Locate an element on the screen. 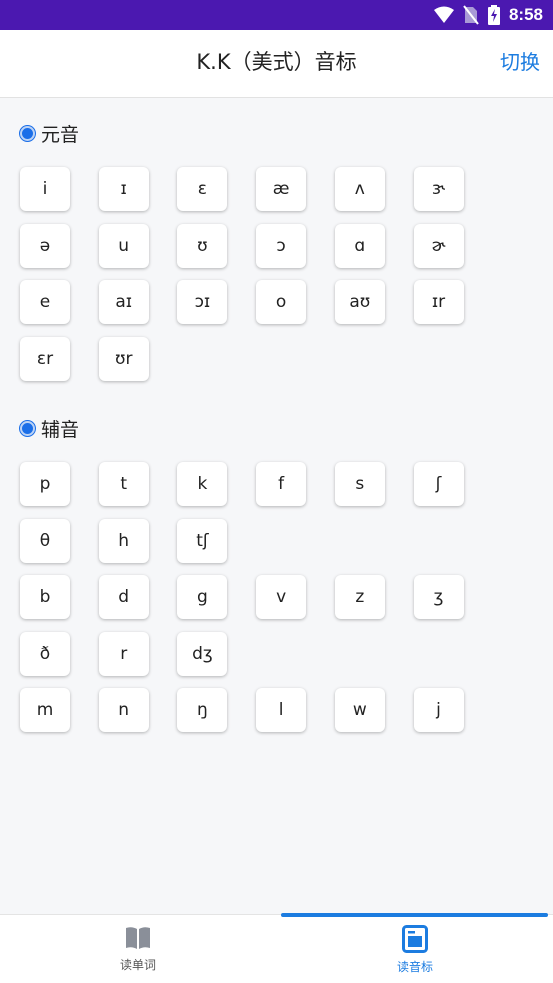 This screenshot has width=553, height=983. phonetic-key: dʒ is located at coordinates (202, 653).